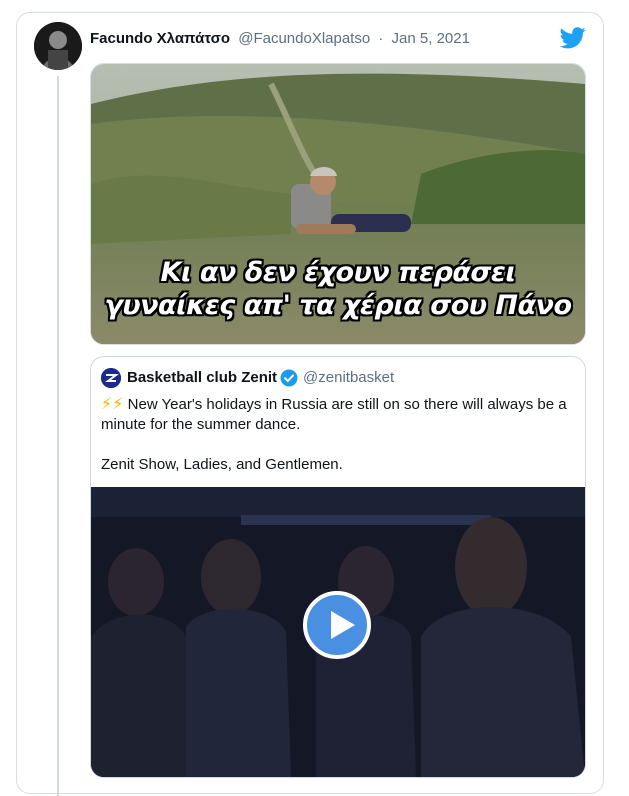 The image size is (629, 796). Describe the element at coordinates (338, 305) in the screenshot. I see `subtitle-line-2: γυναίκες απ' τα χέρια σου Πάνο` at that location.